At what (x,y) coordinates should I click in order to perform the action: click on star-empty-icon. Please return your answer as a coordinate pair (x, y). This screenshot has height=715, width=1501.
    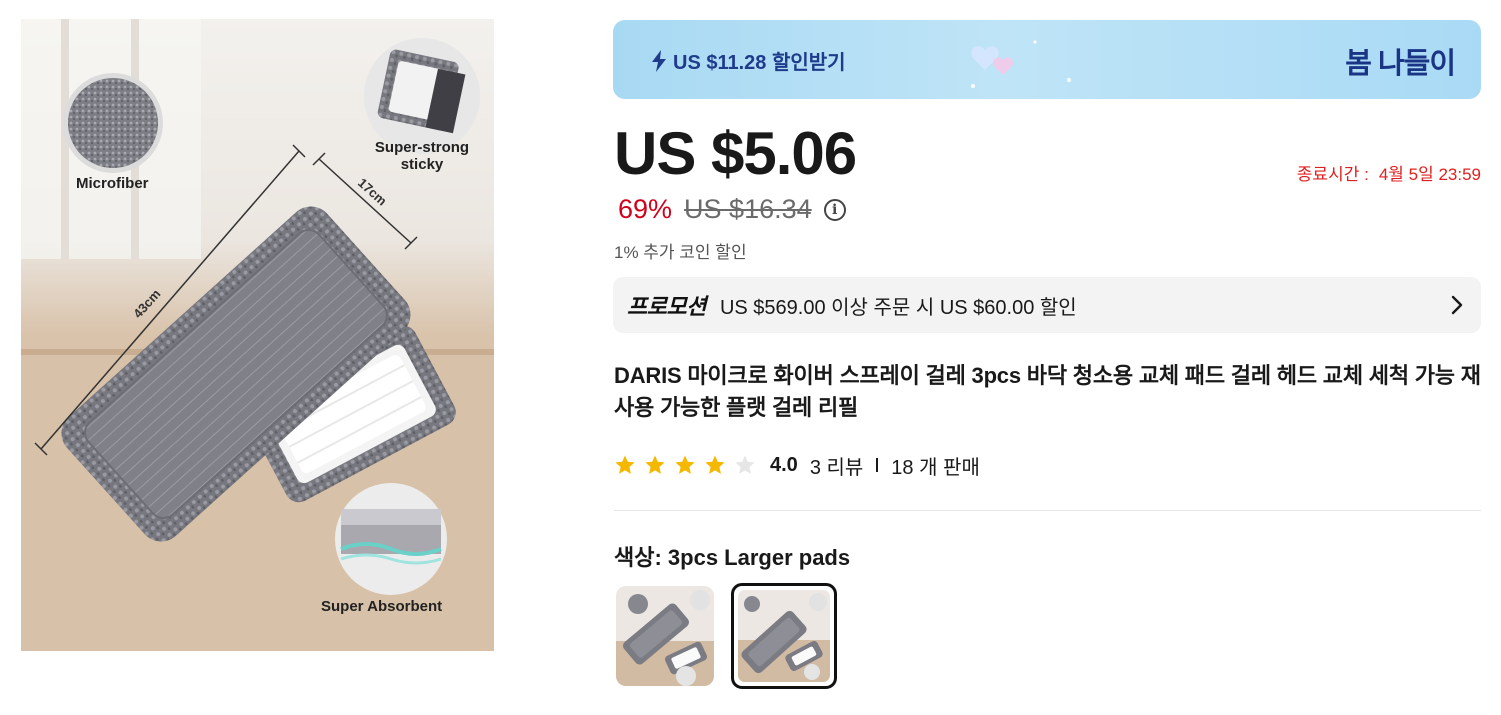
    Looking at the image, I should click on (745, 464).